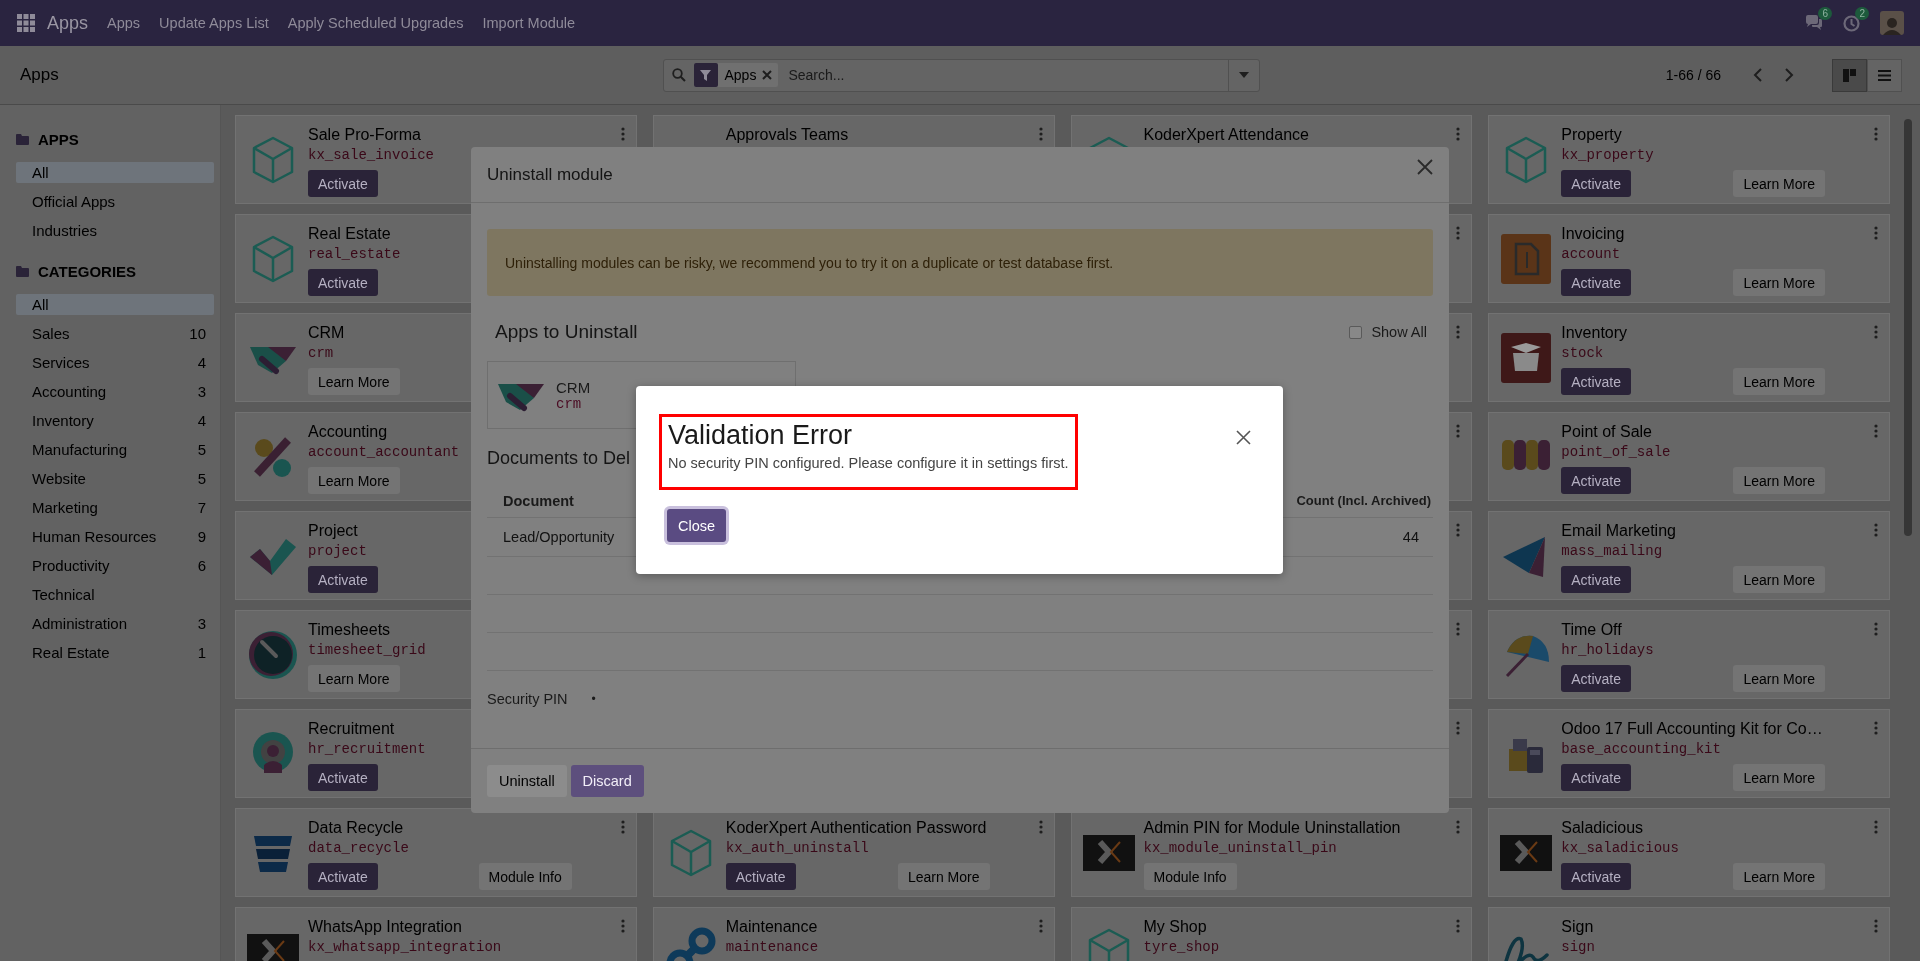 This screenshot has width=1920, height=961. I want to click on sidebar-item: Website 5, so click(115, 478).